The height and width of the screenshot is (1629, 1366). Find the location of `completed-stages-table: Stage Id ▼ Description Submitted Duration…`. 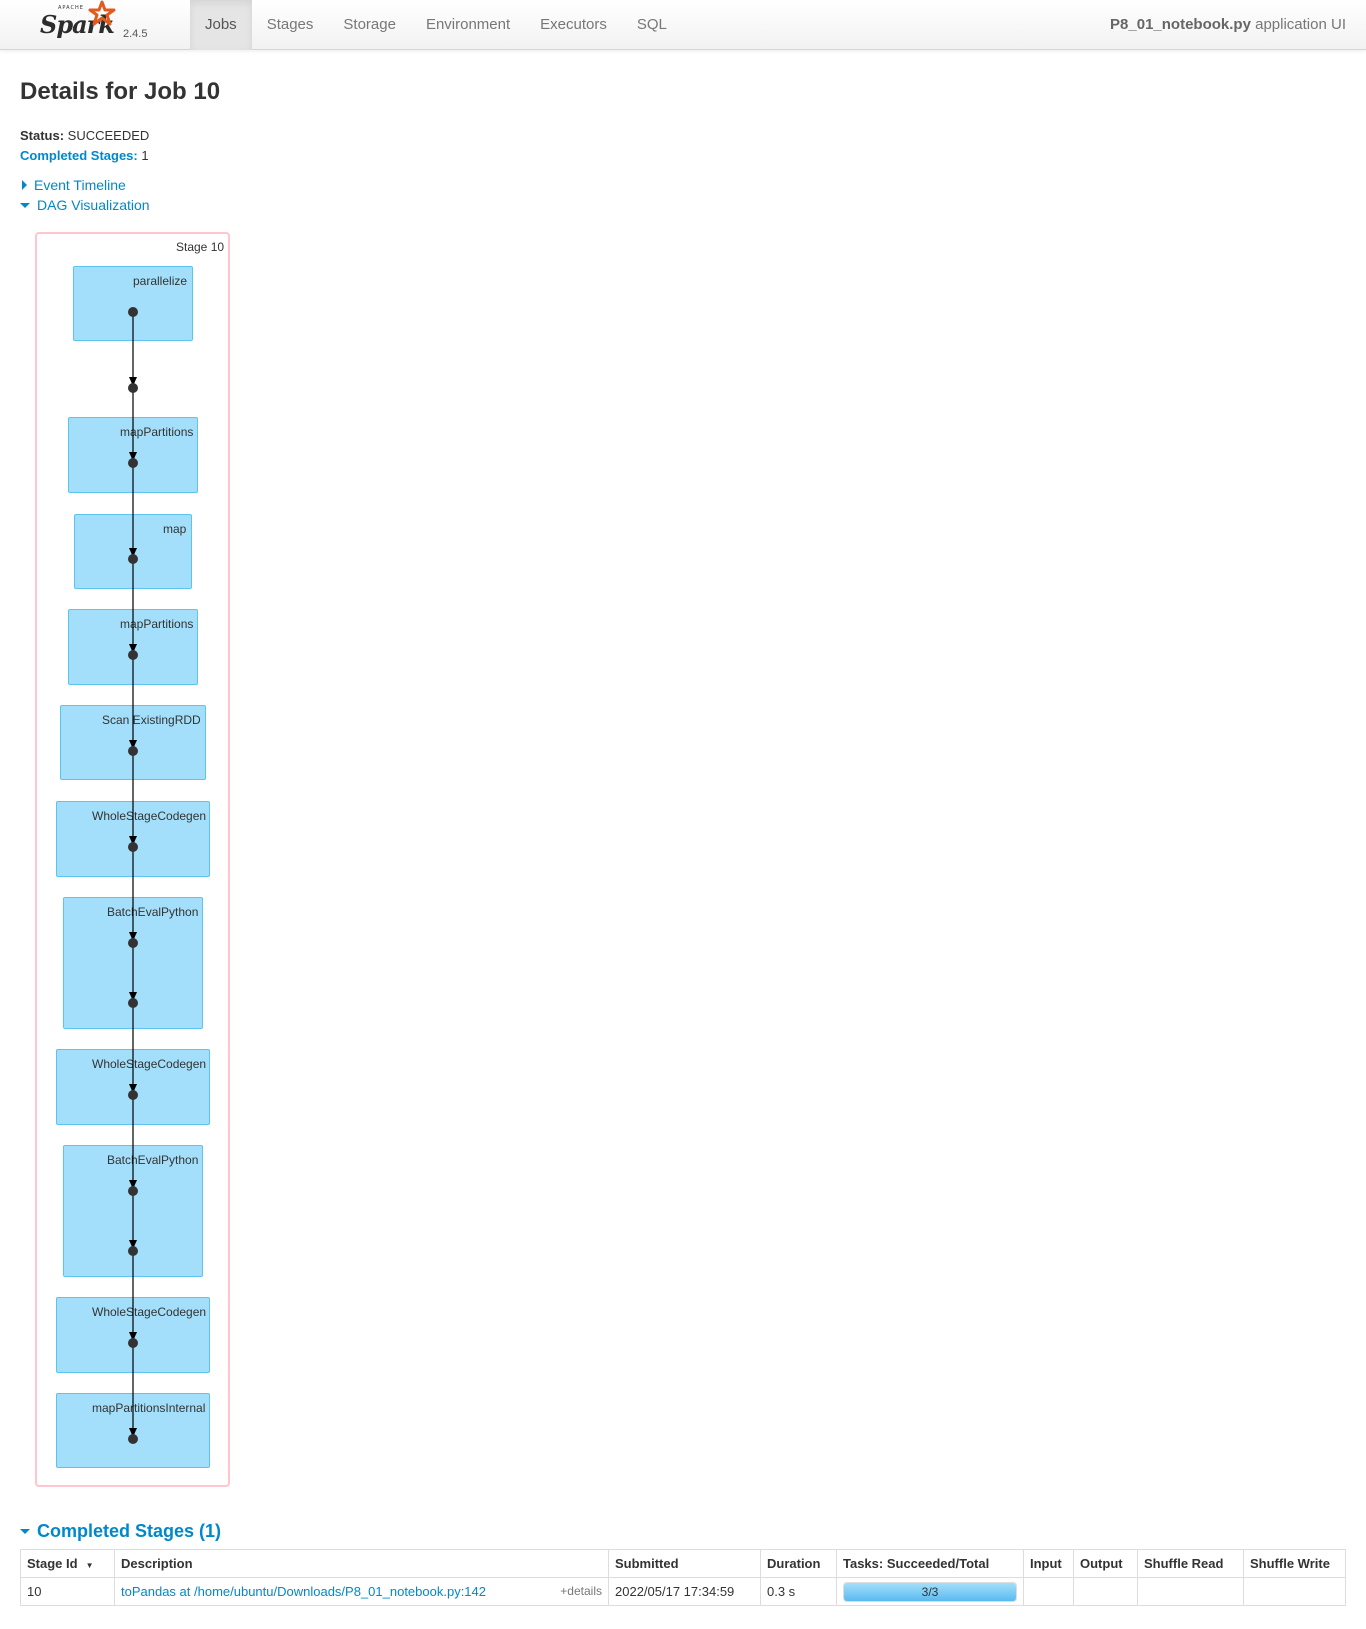

completed-stages-table: Stage Id ▼ Description Submitted Duration… is located at coordinates (683, 1577).